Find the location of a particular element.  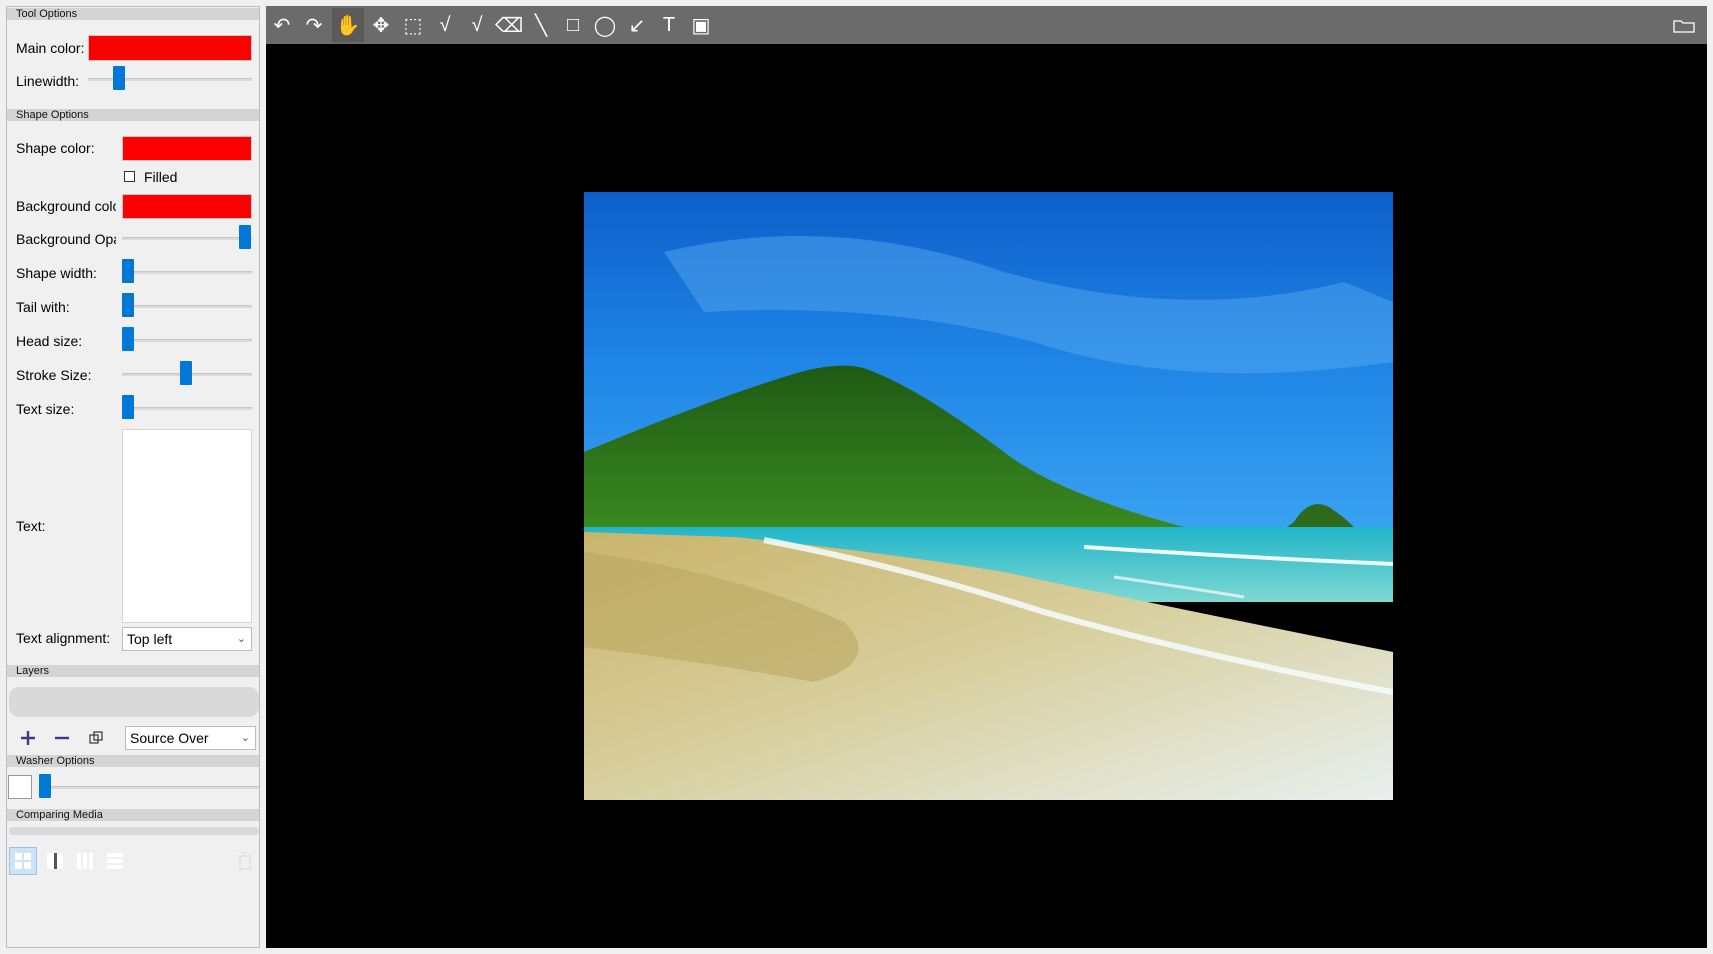

plus-icon is located at coordinates (28, 738).